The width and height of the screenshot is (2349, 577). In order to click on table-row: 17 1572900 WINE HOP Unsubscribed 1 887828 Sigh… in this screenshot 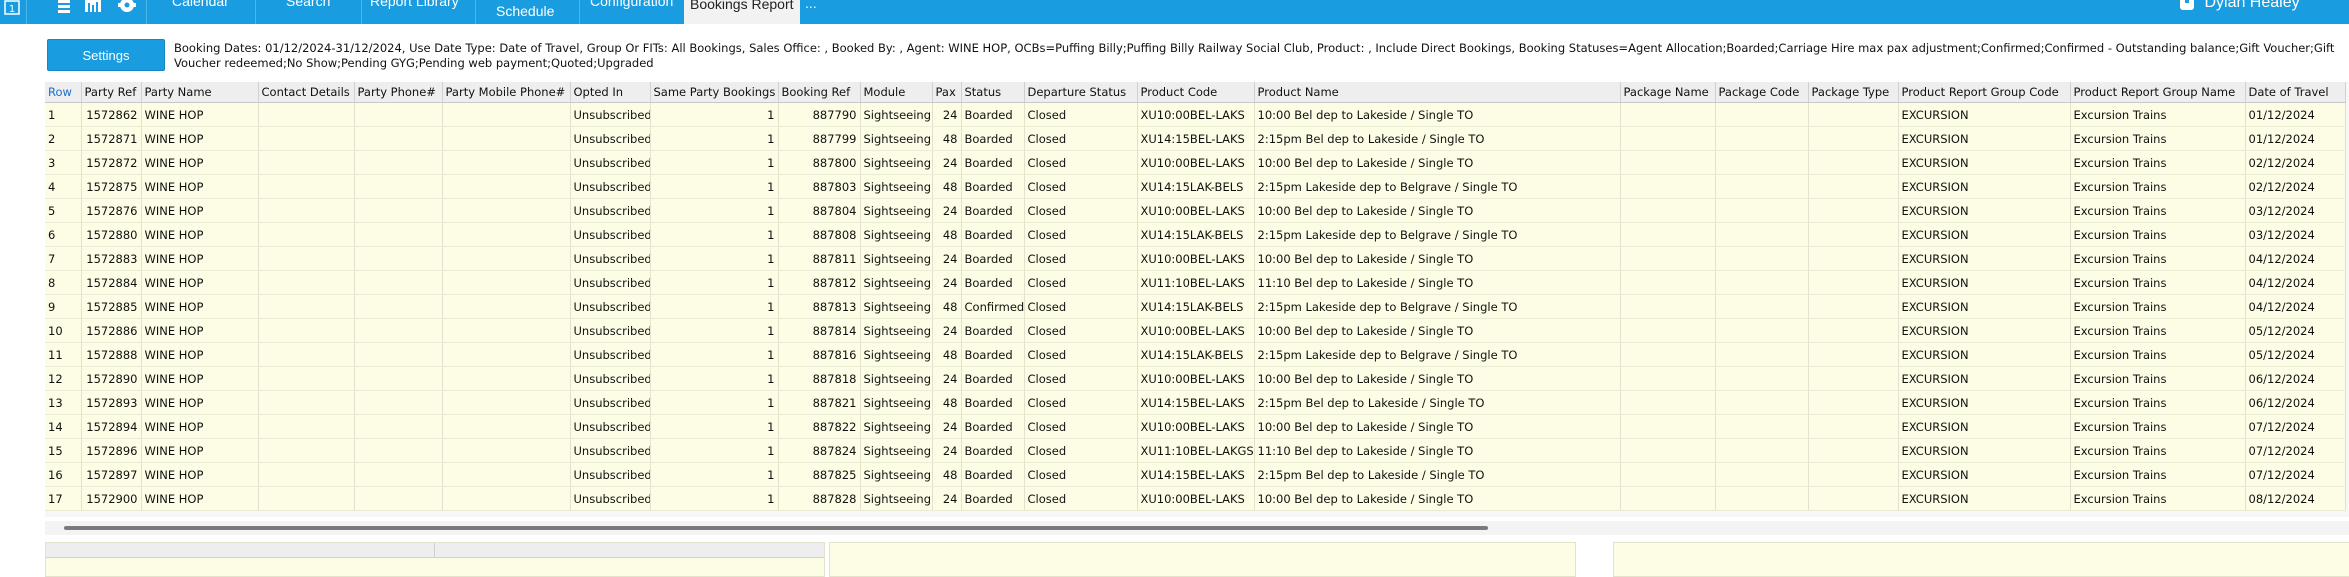, I will do `click(1195, 498)`.